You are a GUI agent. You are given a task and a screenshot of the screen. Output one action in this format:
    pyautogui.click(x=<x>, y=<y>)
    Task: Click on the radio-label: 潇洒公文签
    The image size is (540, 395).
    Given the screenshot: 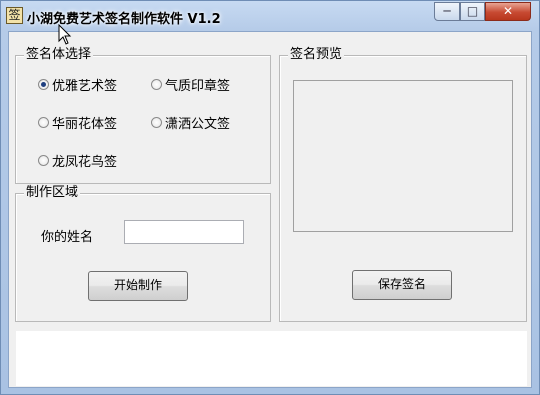 What is the action you would take?
    pyautogui.click(x=198, y=124)
    